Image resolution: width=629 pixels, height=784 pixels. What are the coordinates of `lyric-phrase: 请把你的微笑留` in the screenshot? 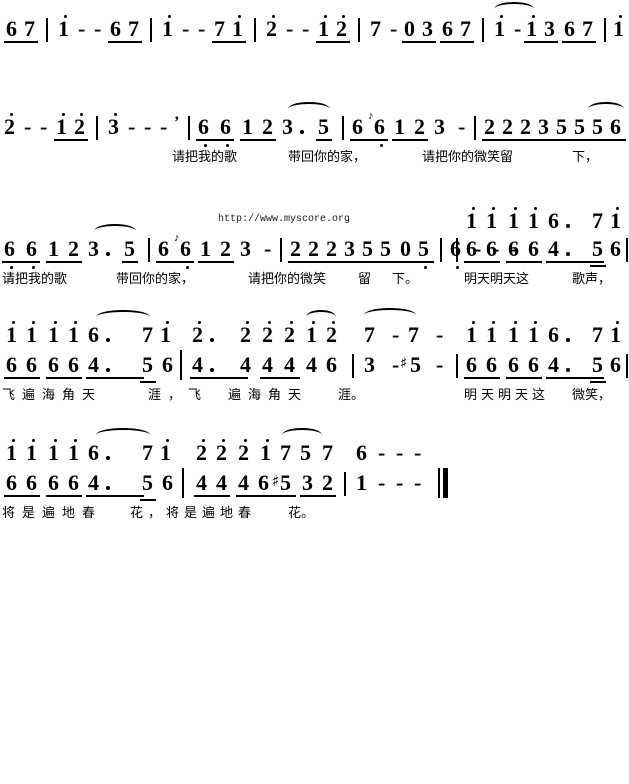 It's located at (468, 157).